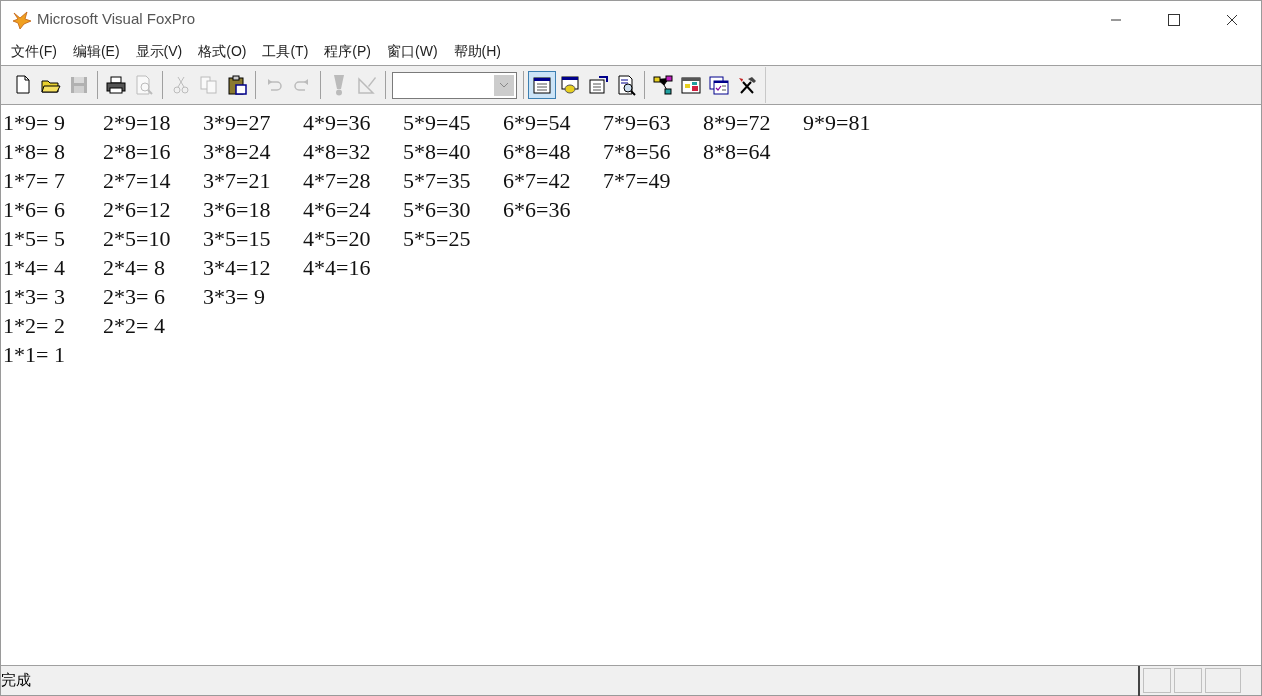 The height and width of the screenshot is (696, 1262). Describe the element at coordinates (337, 210) in the screenshot. I see `output-text: 4*6=24` at that location.